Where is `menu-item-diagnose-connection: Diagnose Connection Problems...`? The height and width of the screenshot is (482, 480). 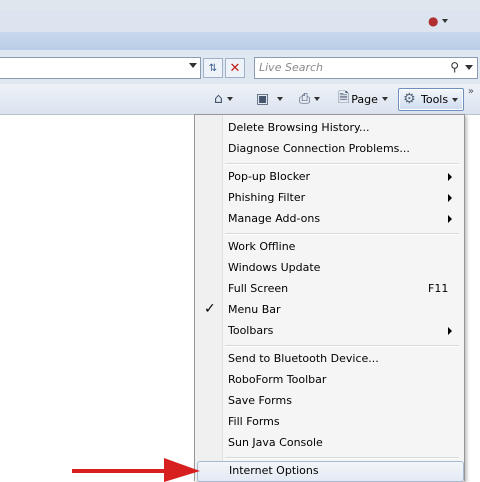 menu-item-diagnose-connection: Diagnose Connection Problems... is located at coordinates (329, 149).